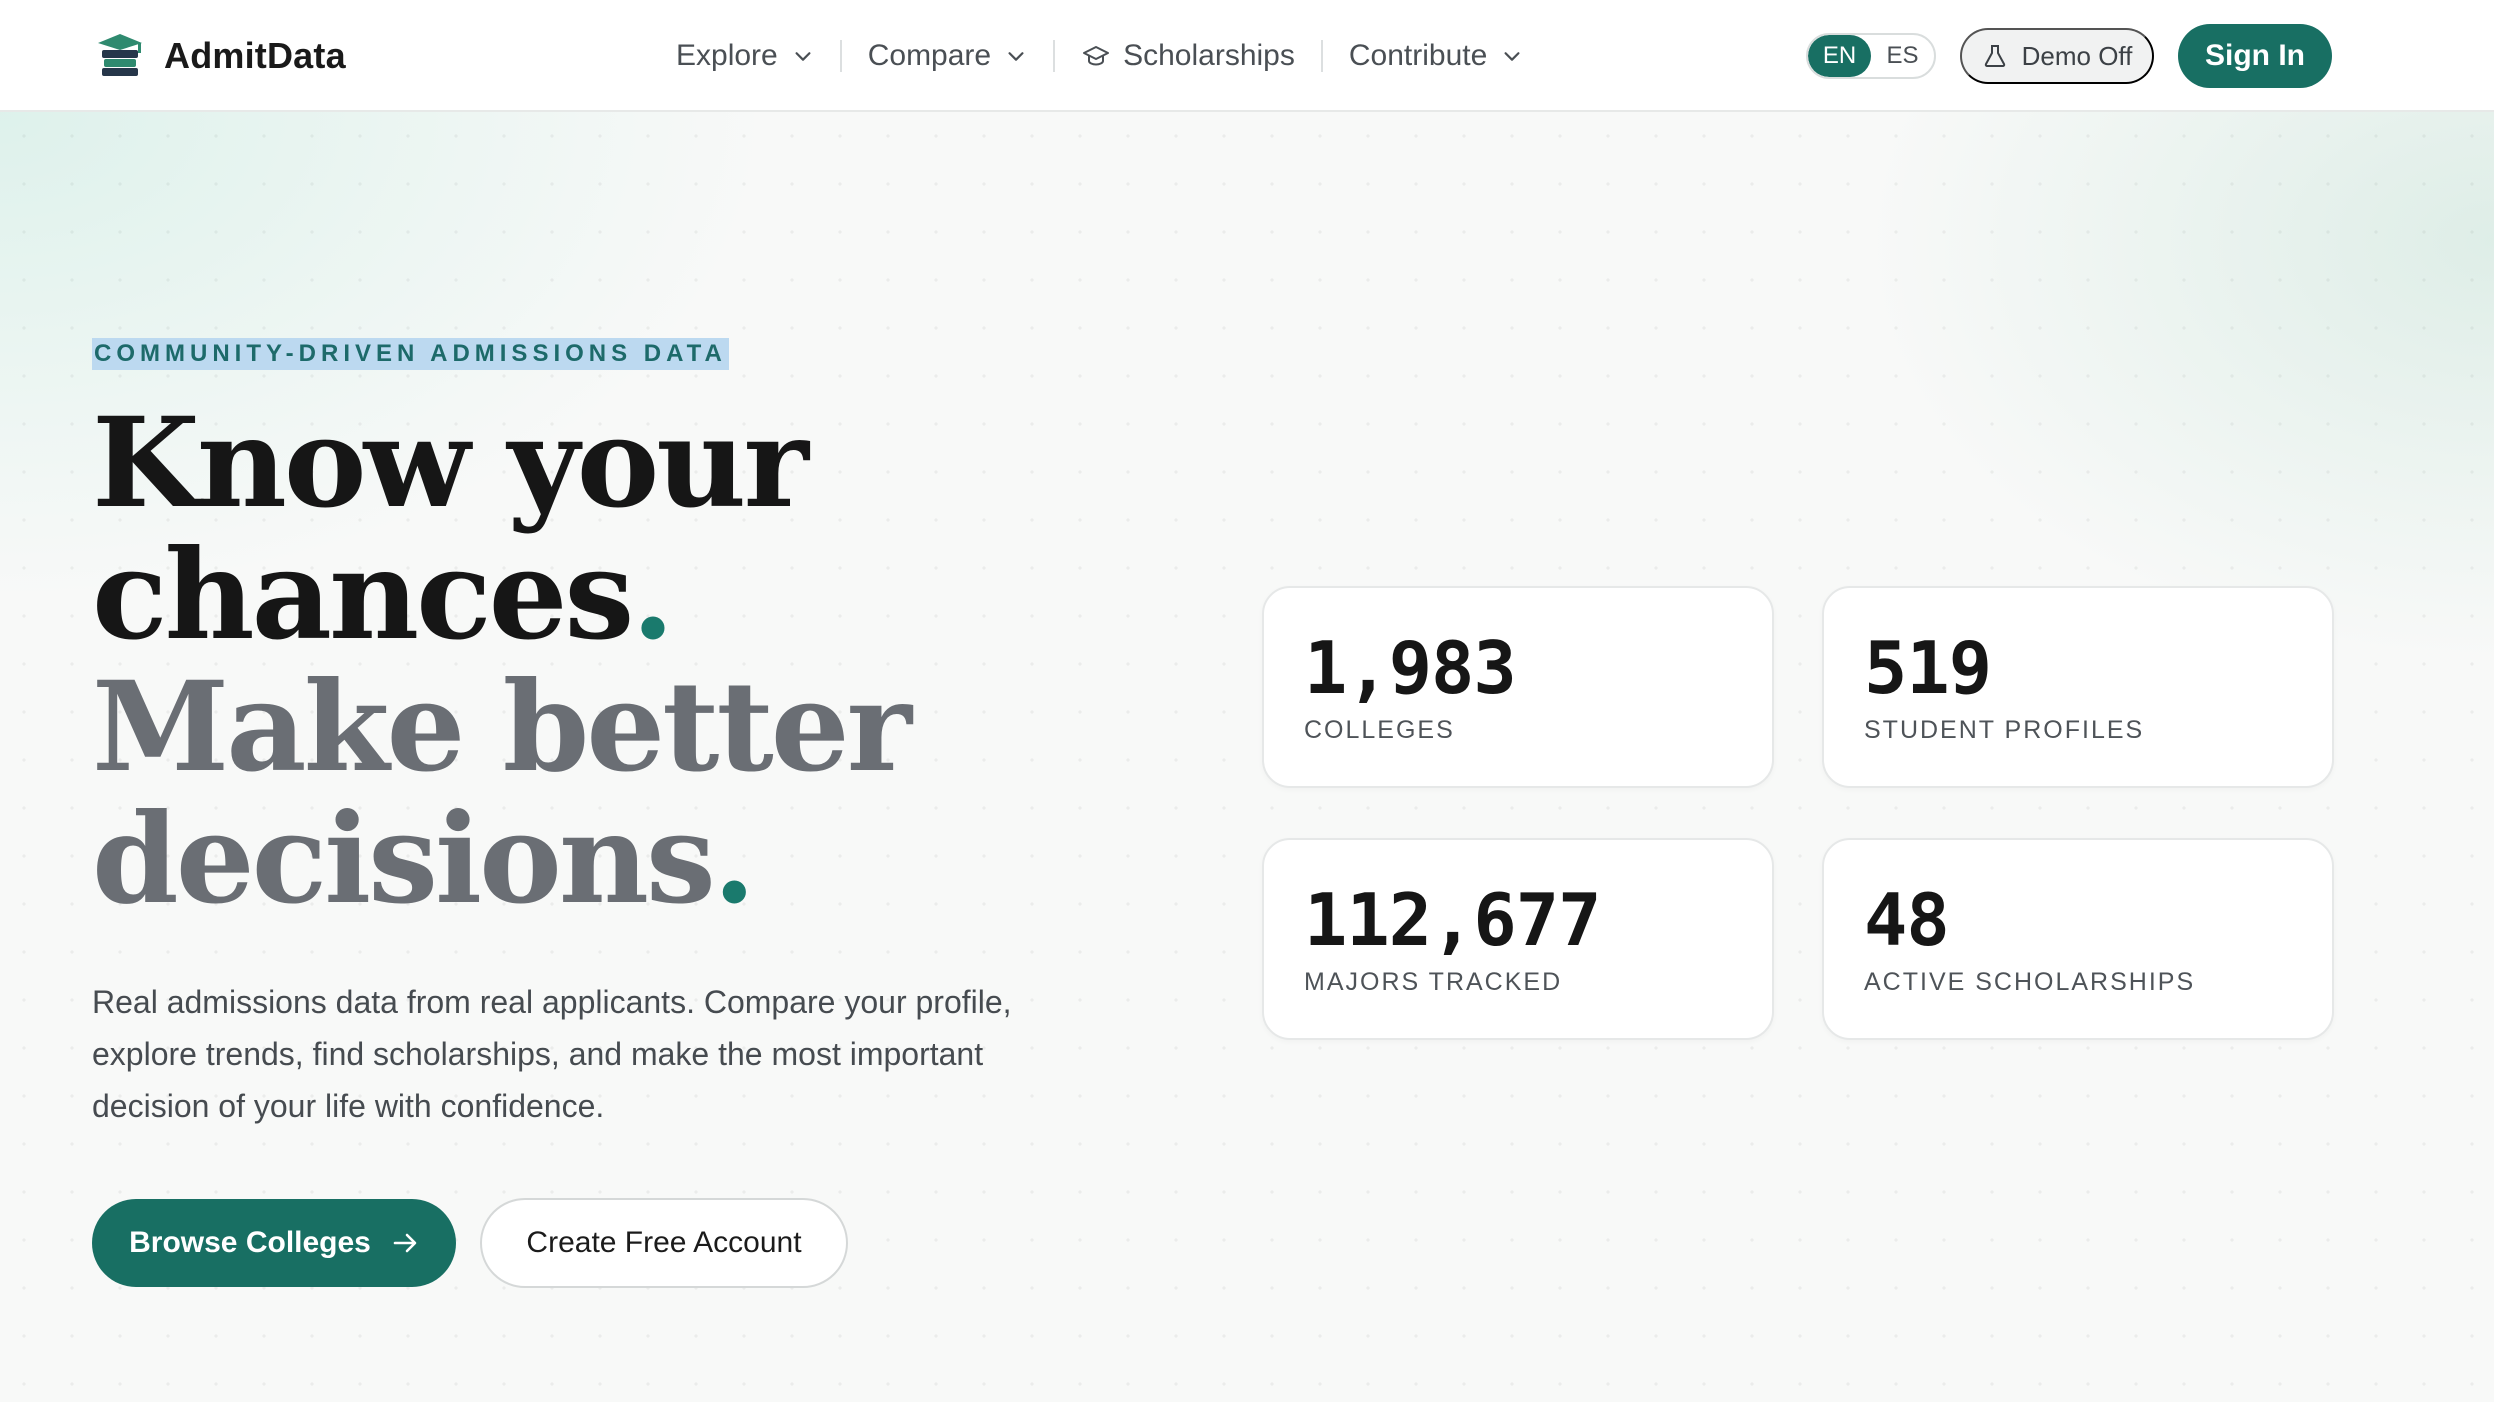  What do you see at coordinates (2004, 730) in the screenshot?
I see `stat-label: STUDENT PROFILES` at bounding box center [2004, 730].